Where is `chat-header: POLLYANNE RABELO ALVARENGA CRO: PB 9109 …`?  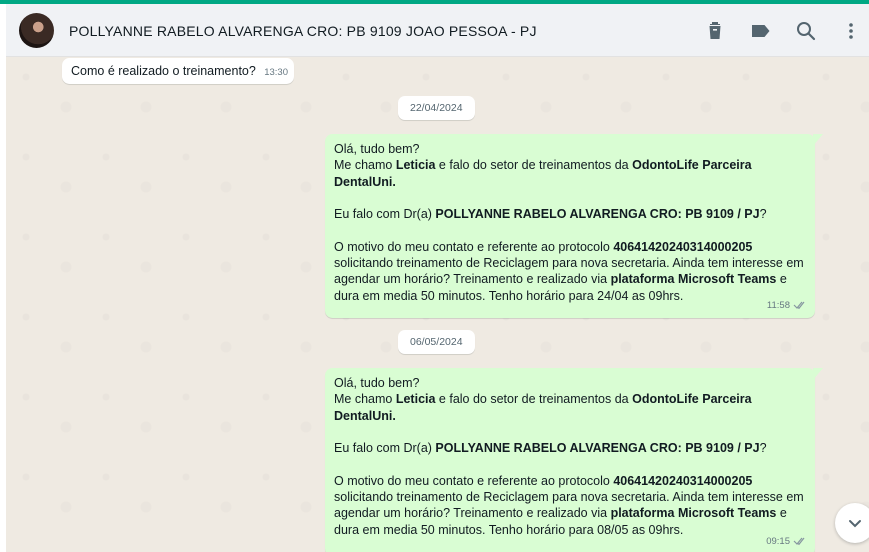
chat-header: POLLYANNE RABELO ALVARENGA CRO: PB 9109 … is located at coordinates (437, 30).